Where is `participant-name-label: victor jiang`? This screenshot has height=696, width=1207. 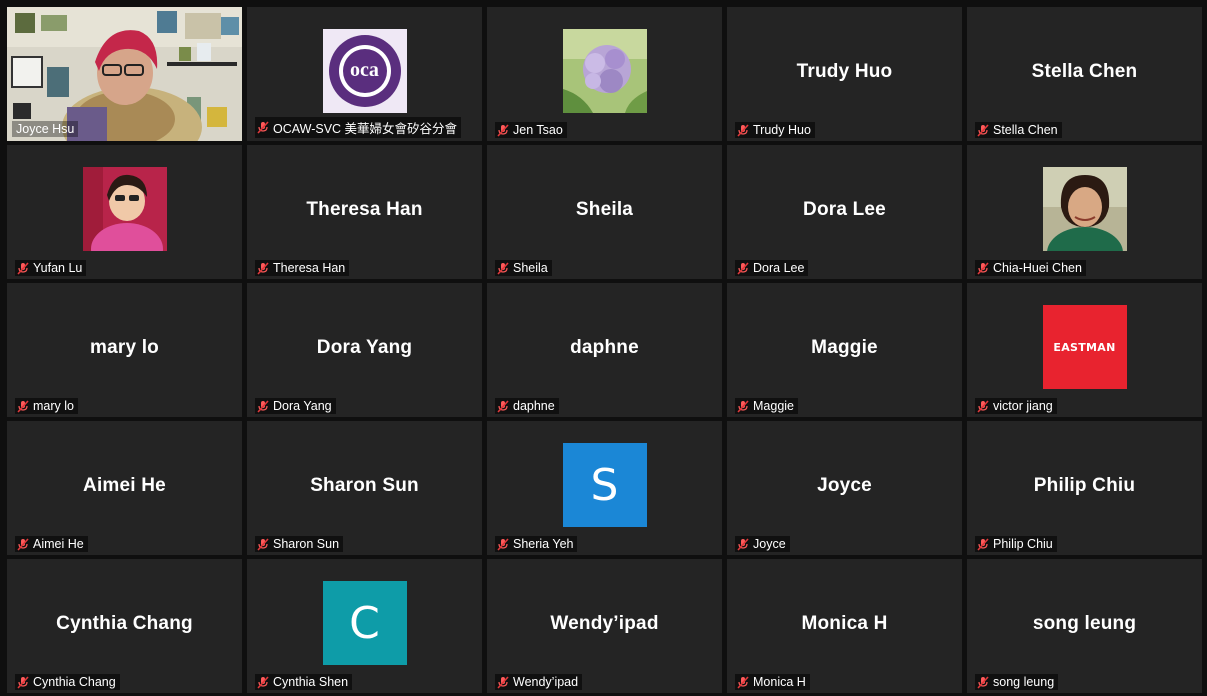 participant-name-label: victor jiang is located at coordinates (1016, 406).